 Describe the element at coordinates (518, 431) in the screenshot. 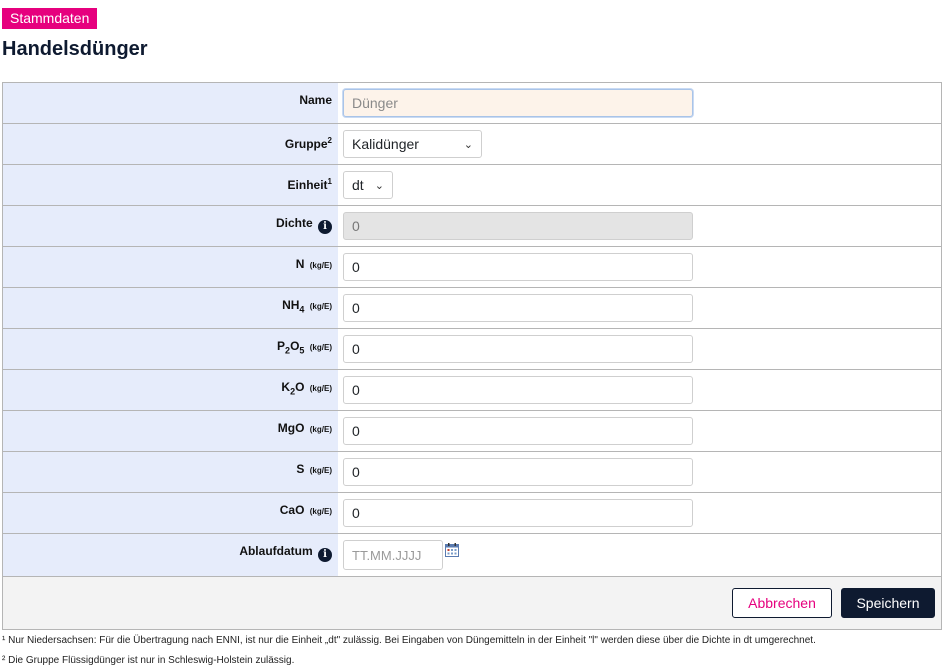

I see `mgo-input` at that location.